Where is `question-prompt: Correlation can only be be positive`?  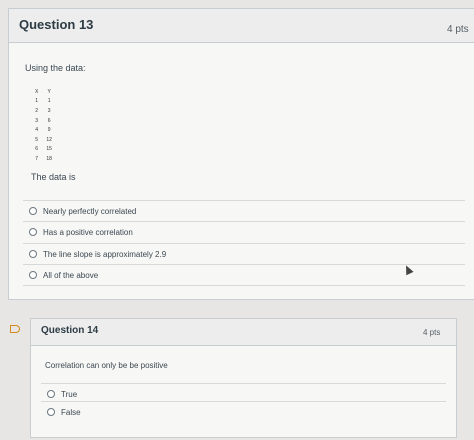
question-prompt: Correlation can only be be positive is located at coordinates (106, 365).